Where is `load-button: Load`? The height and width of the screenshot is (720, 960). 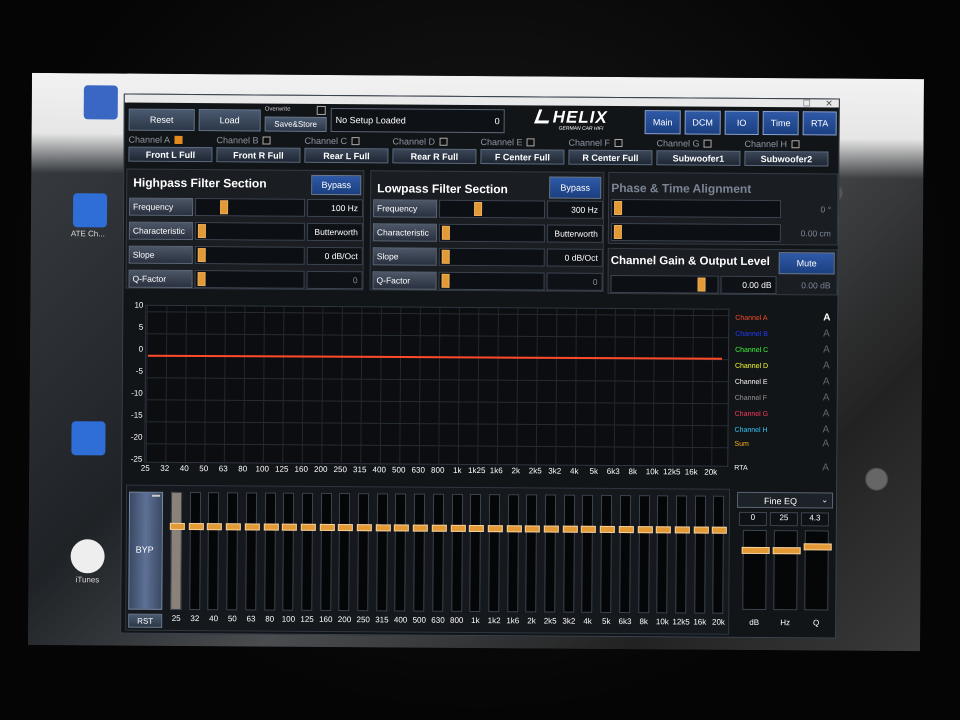
load-button: Load is located at coordinates (229, 120).